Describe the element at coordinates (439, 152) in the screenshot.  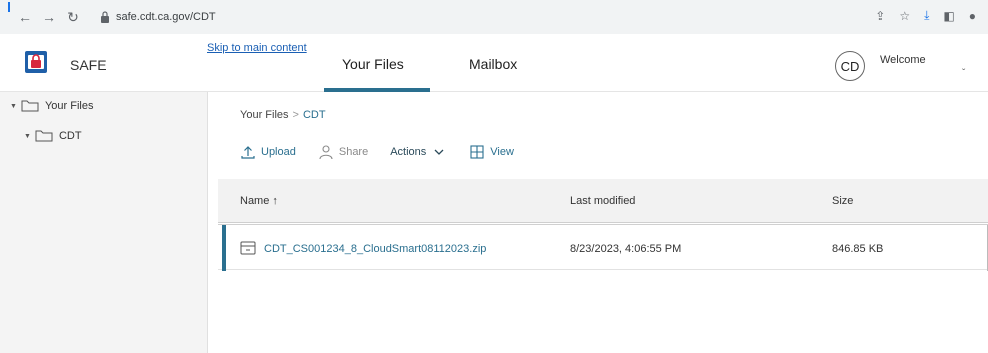
I see `chevron-down-icon` at that location.